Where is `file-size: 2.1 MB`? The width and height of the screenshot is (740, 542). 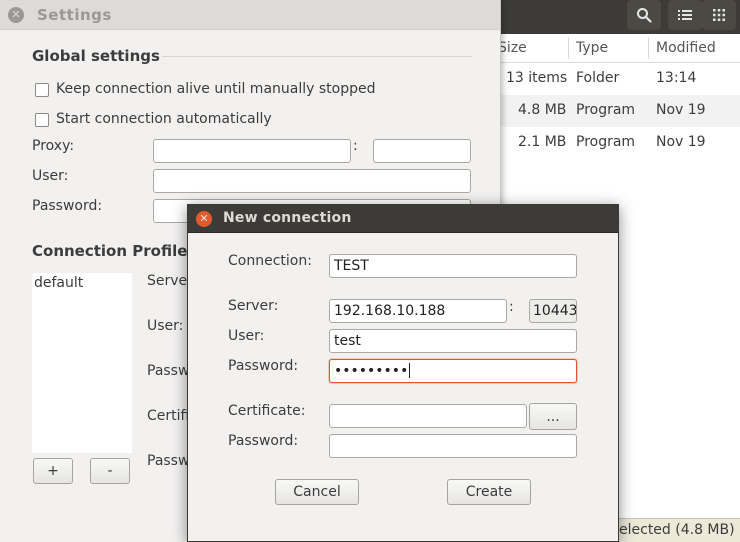
file-size: 2.1 MB is located at coordinates (542, 142).